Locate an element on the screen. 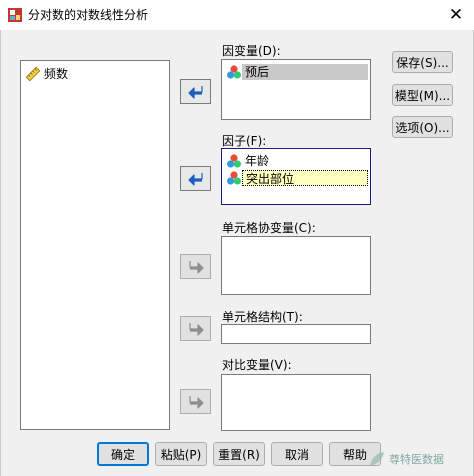 The image size is (474, 476). ok-button: 确定 is located at coordinates (123, 454).